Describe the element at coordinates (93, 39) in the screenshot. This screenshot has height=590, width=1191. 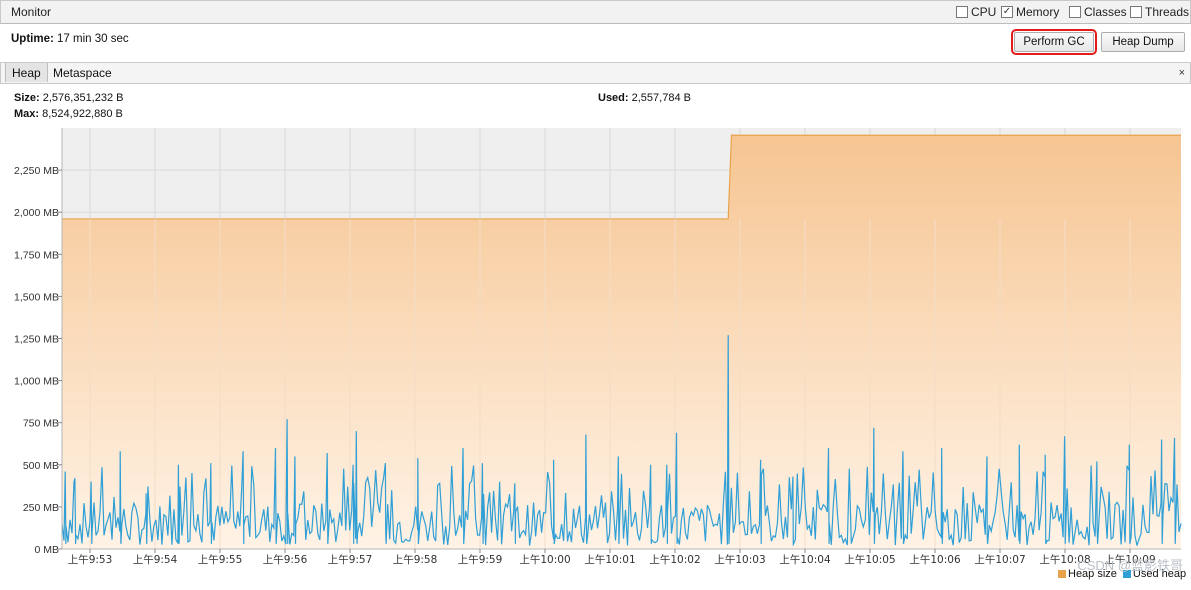
I see `uptime-value: 17 min 30 sec` at that location.